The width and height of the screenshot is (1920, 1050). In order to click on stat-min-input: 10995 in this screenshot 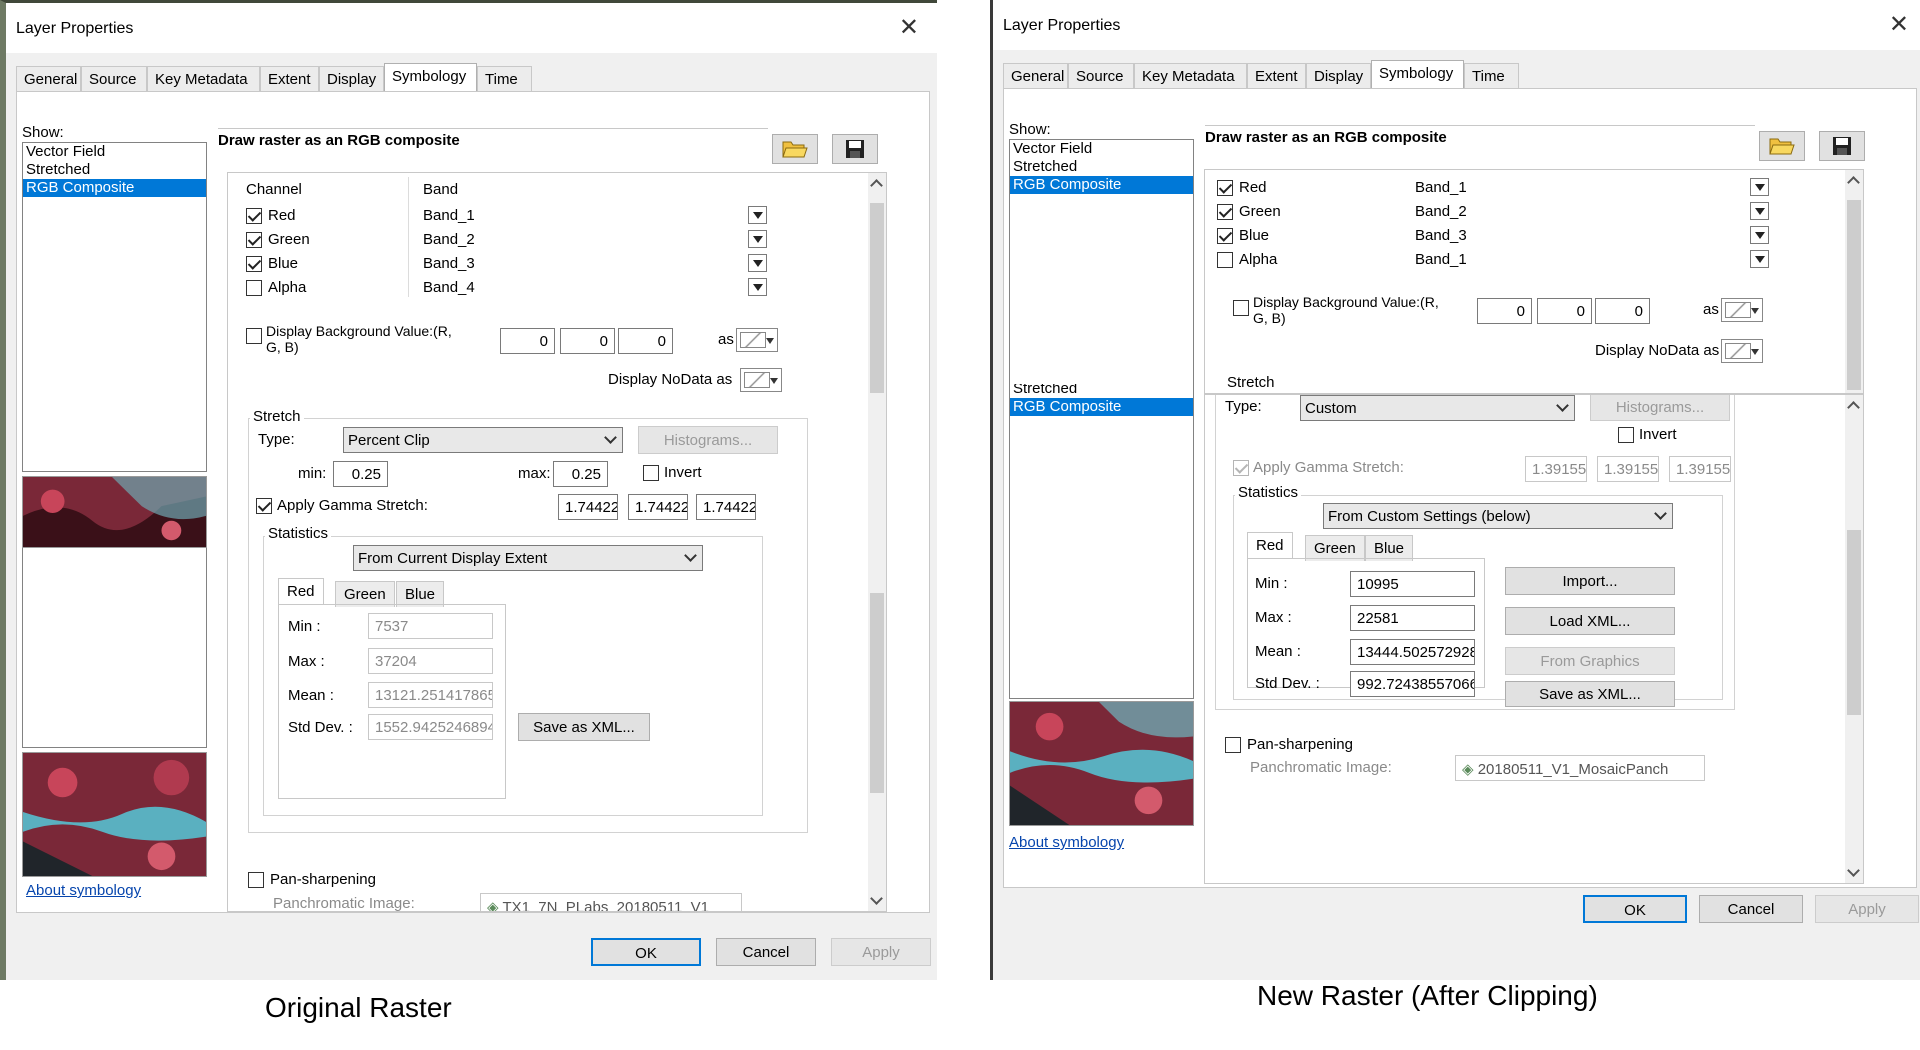, I will do `click(1412, 584)`.